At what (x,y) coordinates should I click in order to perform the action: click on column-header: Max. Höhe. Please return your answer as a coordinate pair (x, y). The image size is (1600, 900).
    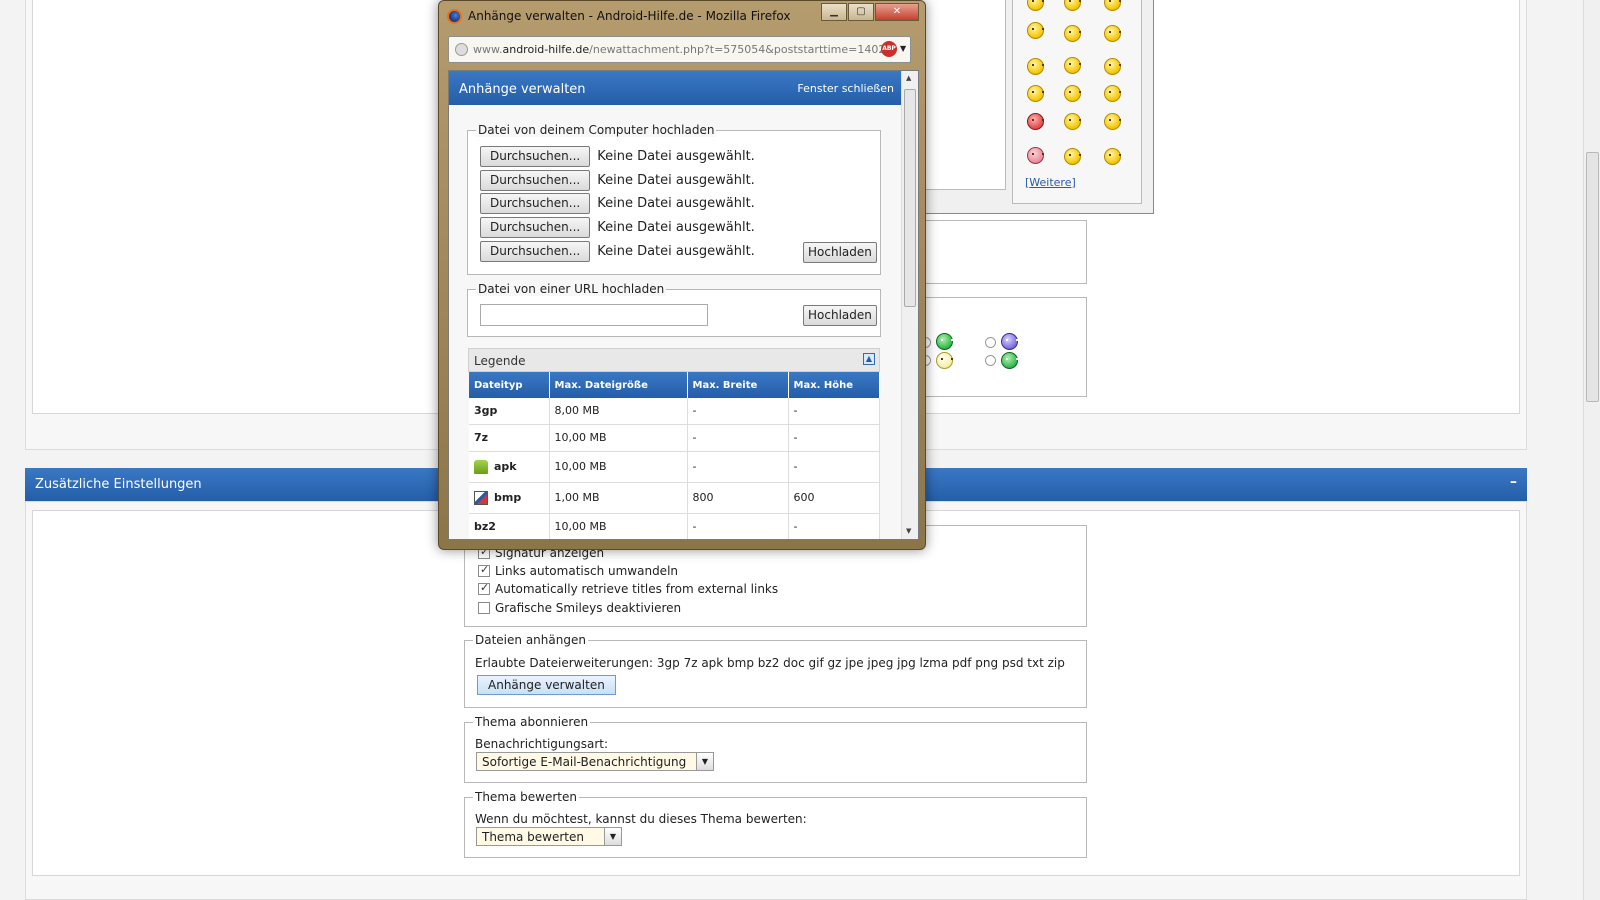
    Looking at the image, I should click on (834, 385).